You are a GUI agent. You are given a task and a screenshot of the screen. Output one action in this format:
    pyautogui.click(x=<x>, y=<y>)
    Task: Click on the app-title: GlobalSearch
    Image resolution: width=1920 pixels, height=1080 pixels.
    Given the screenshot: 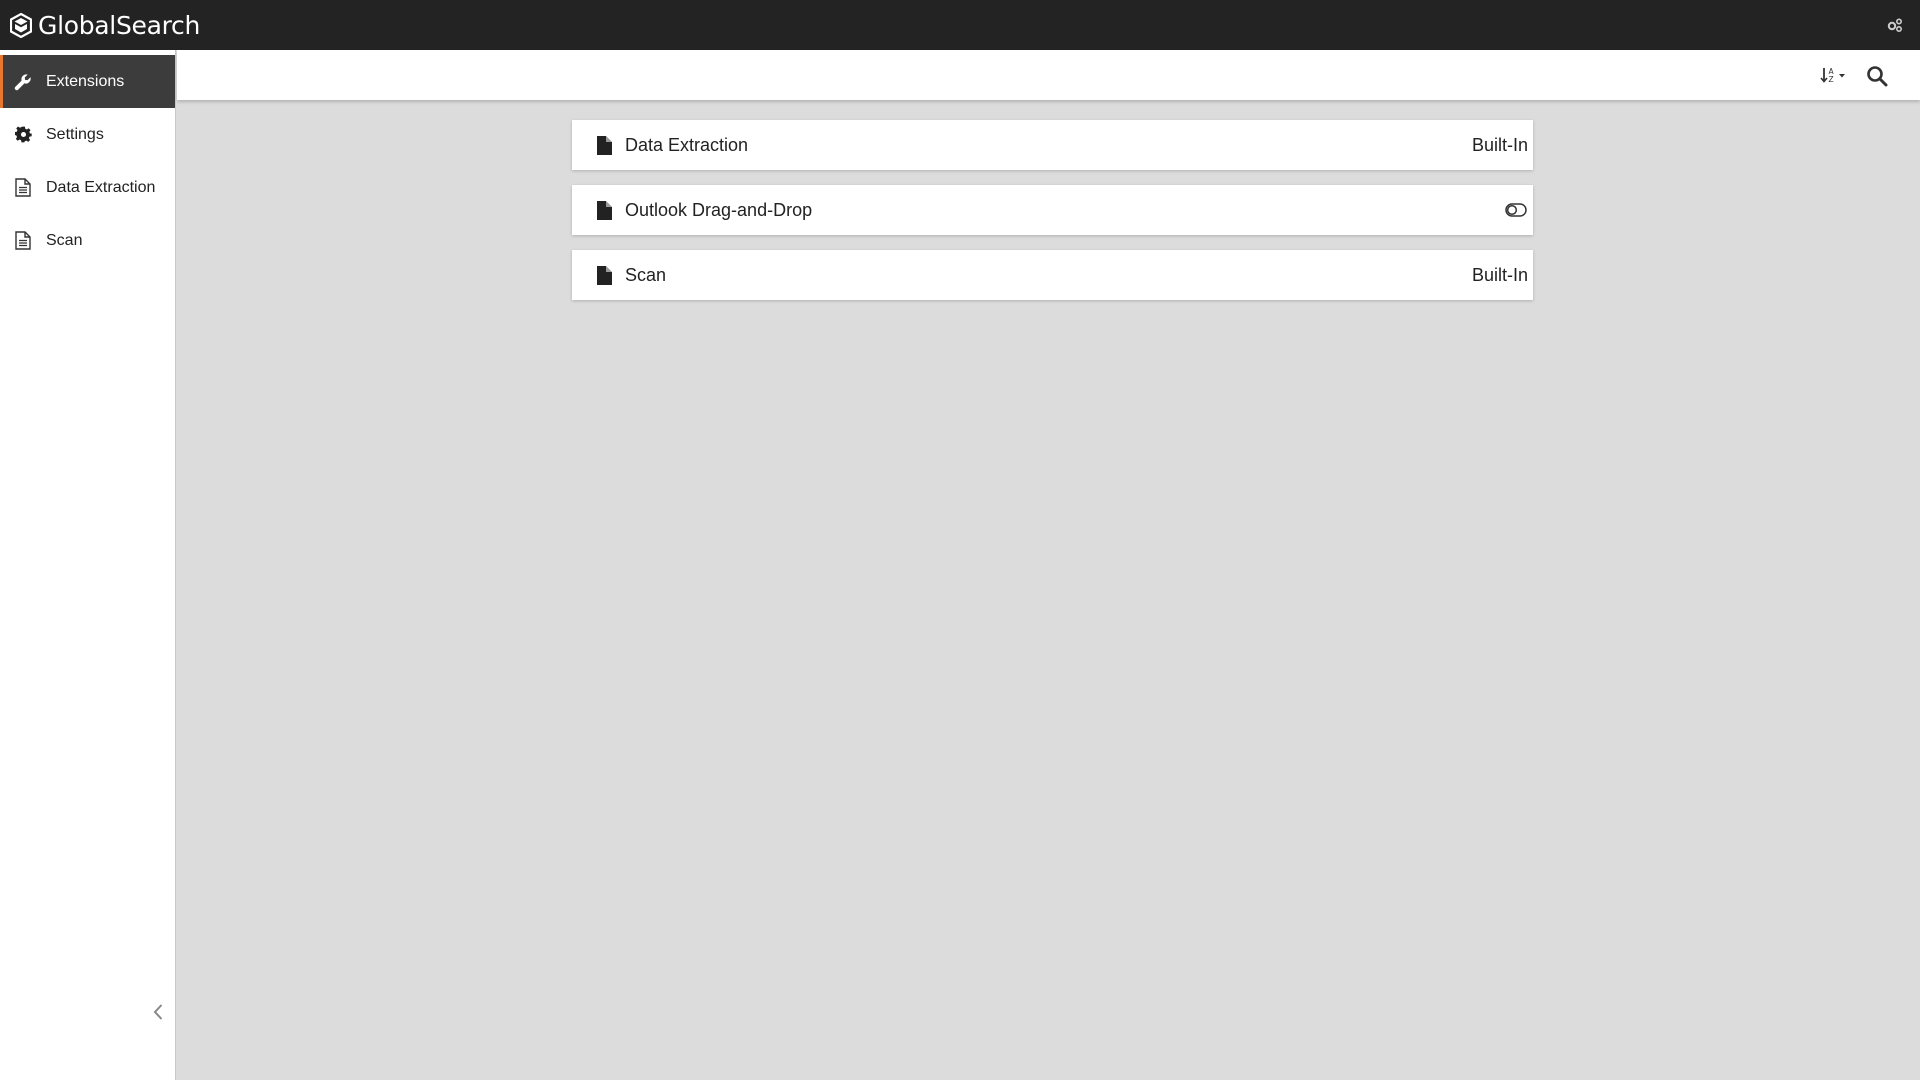 What is the action you would take?
    pyautogui.click(x=119, y=25)
    